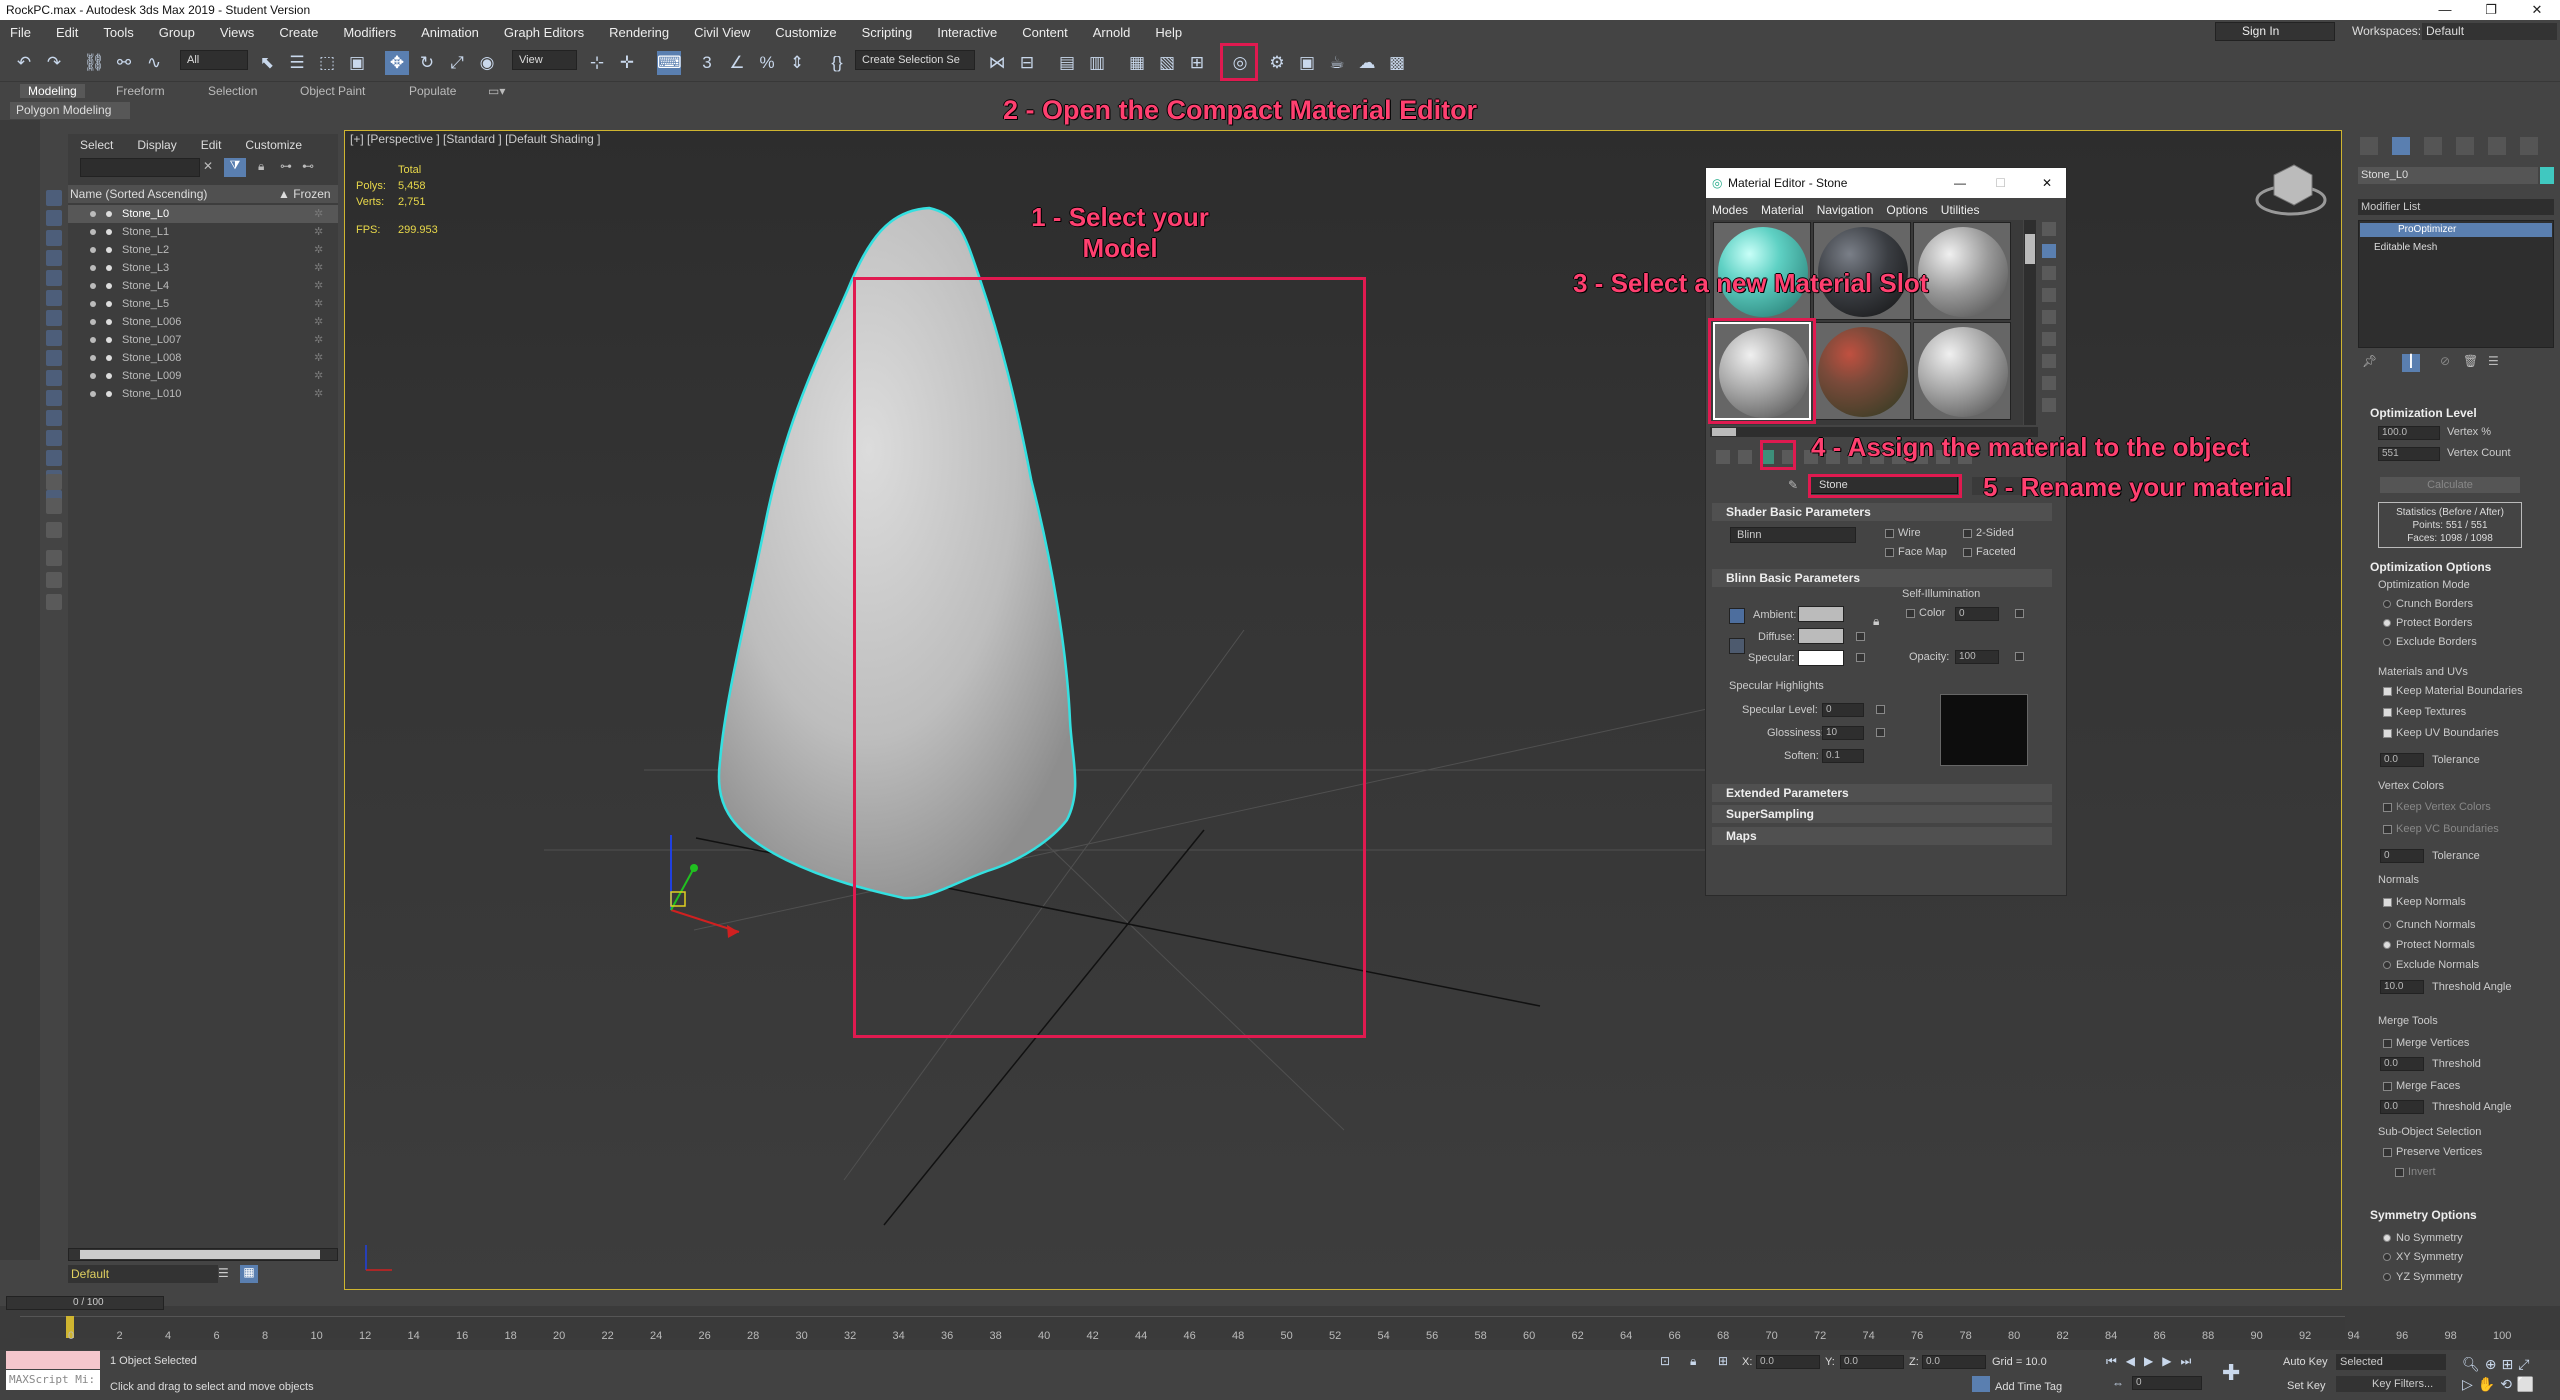 The width and height of the screenshot is (2560, 1400). What do you see at coordinates (2387, 1257) in the screenshot?
I see `xy-sym-radio` at bounding box center [2387, 1257].